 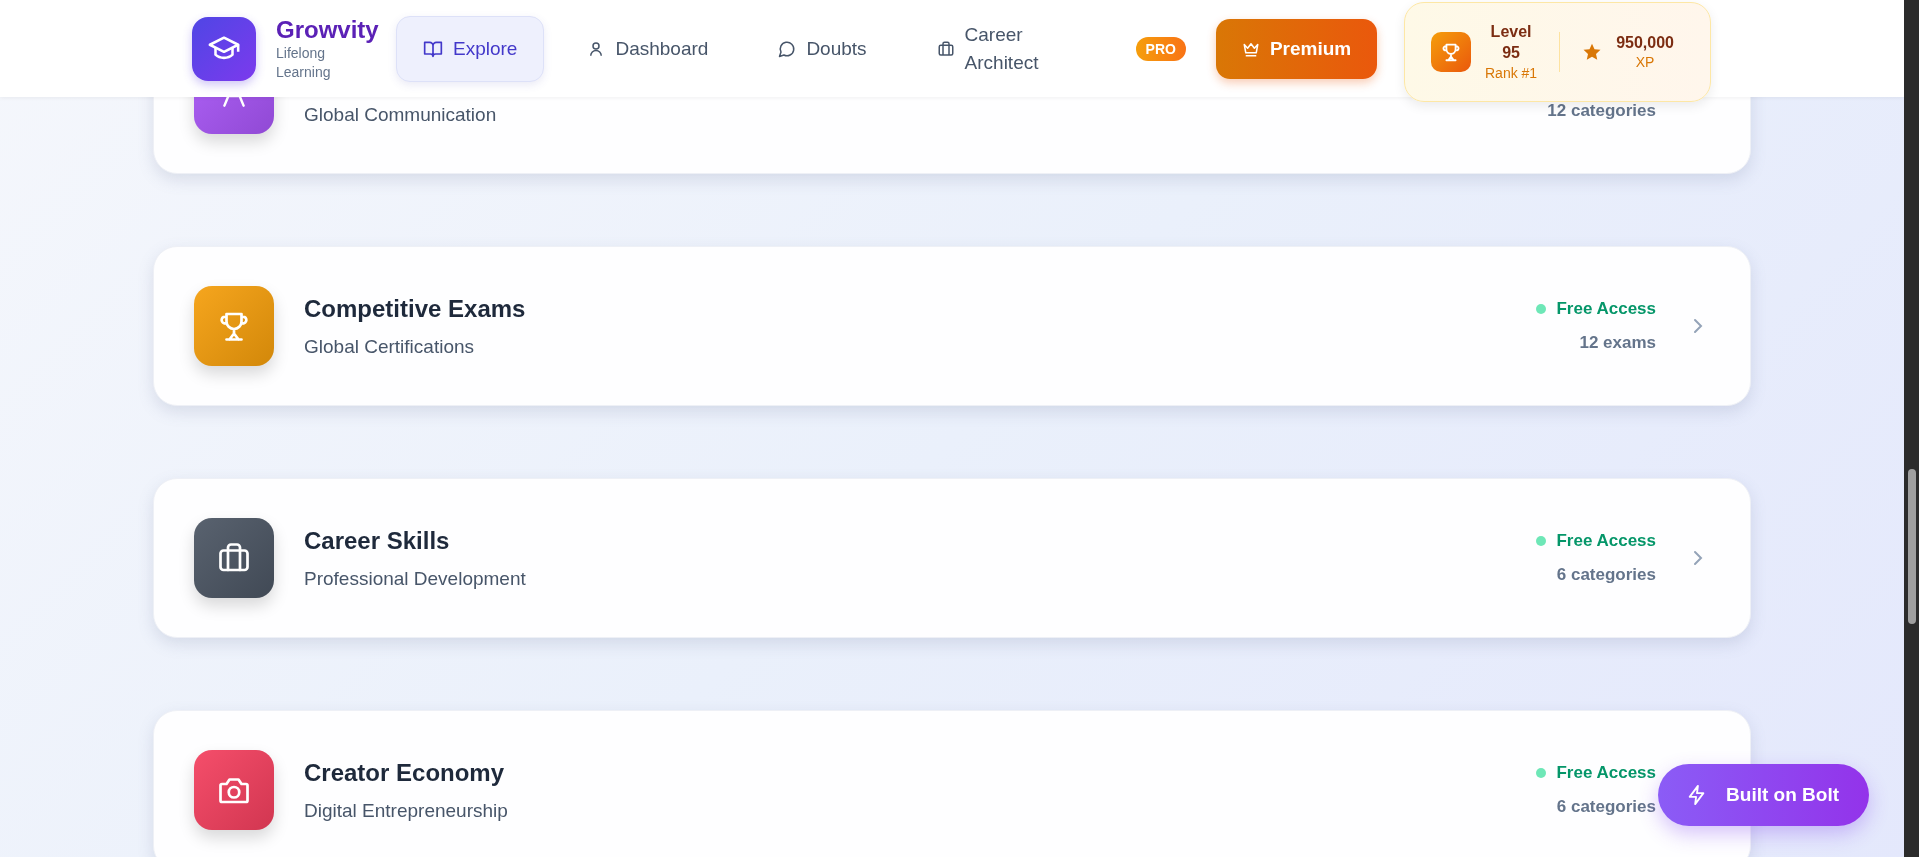 What do you see at coordinates (1000, 48) in the screenshot?
I see `nav-tab: Career Architect` at bounding box center [1000, 48].